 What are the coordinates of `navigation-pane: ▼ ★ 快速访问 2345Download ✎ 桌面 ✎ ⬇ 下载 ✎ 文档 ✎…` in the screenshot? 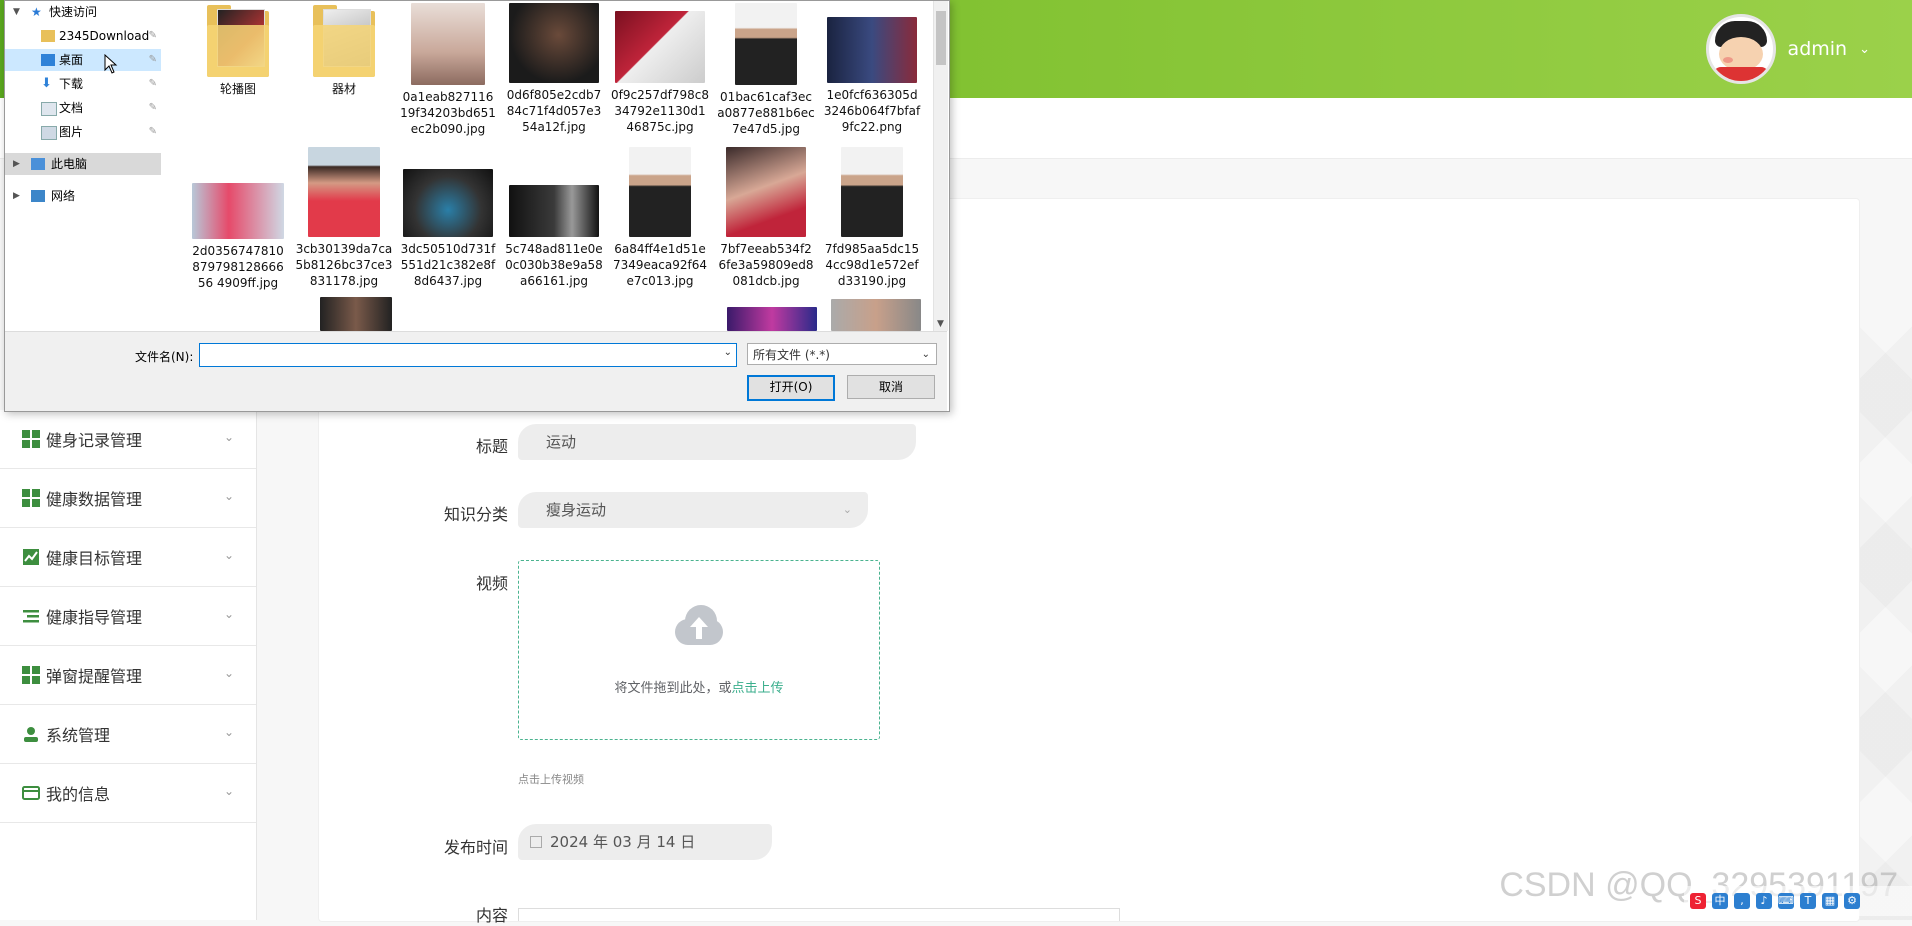 It's located at (83, 166).